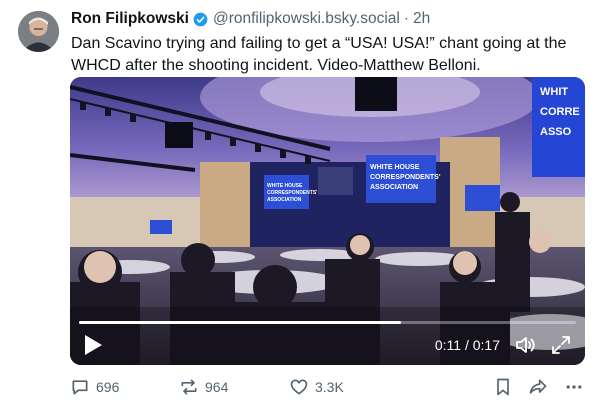  I want to click on video-progress-fill, so click(240, 322).